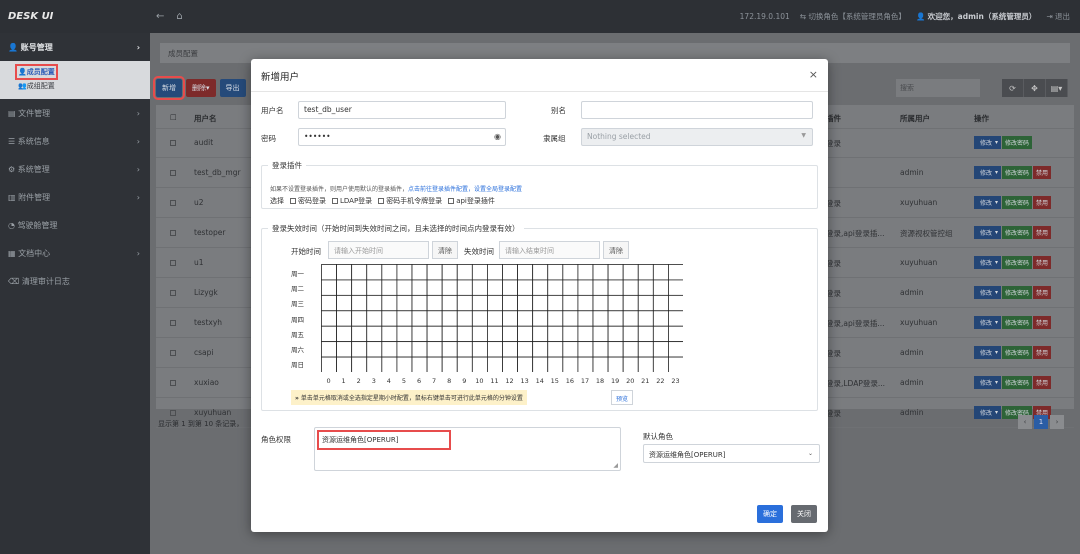 This screenshot has width=1080, height=554. Describe the element at coordinates (833, 118) in the screenshot. I see `col-plugin: 插件` at that location.